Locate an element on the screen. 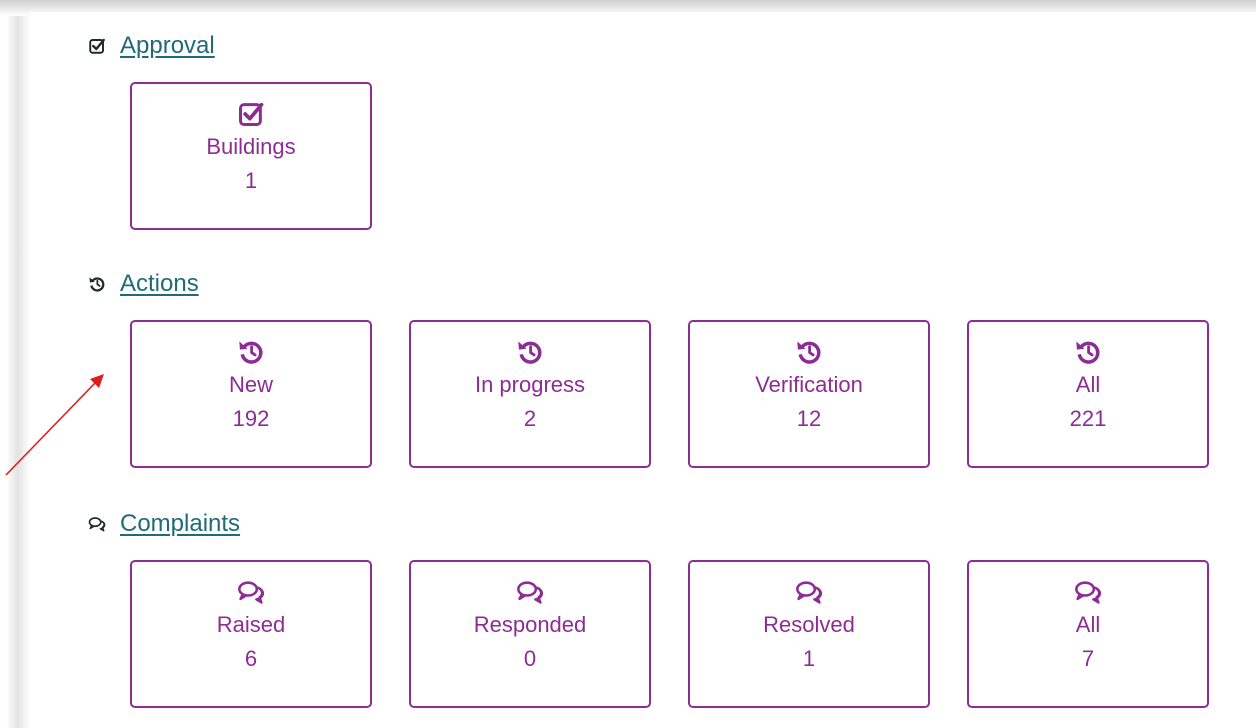 This screenshot has height=728, width=1256. tile-label: In progress is located at coordinates (530, 384).